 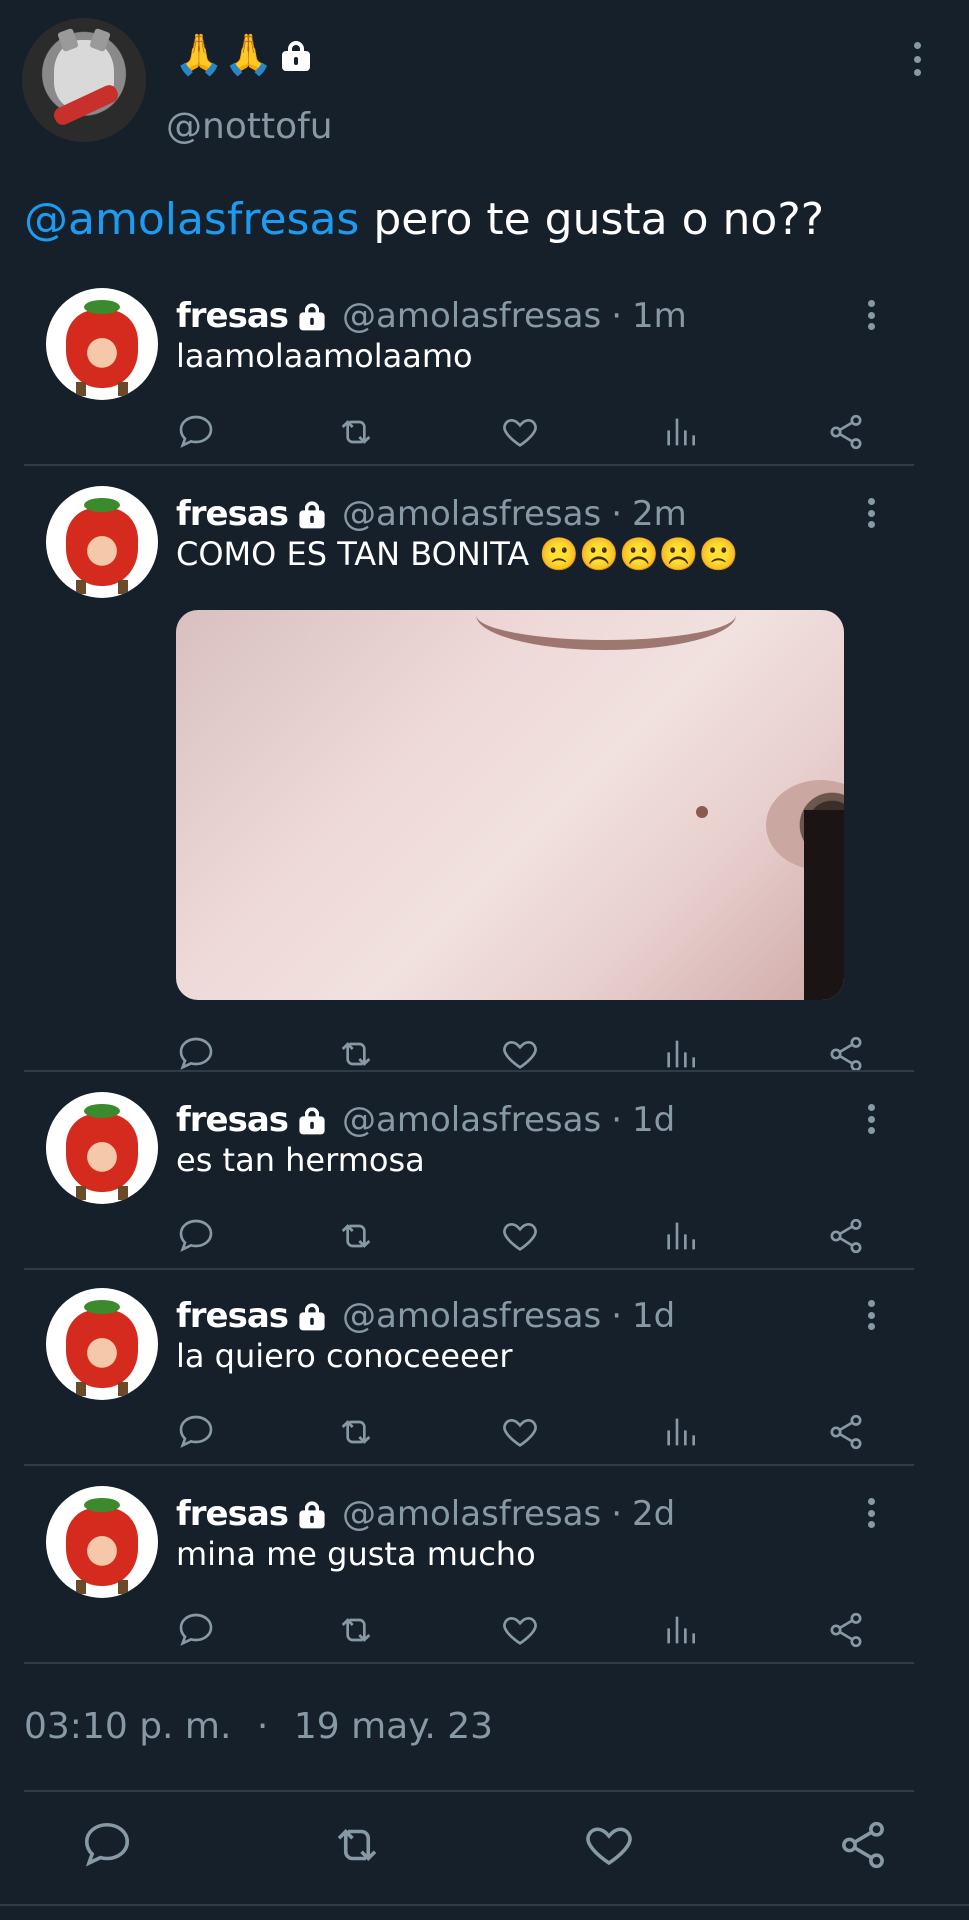 I want to click on tweet-text: @amolasfresas pero te gusta o no??, so click(x=424, y=220).